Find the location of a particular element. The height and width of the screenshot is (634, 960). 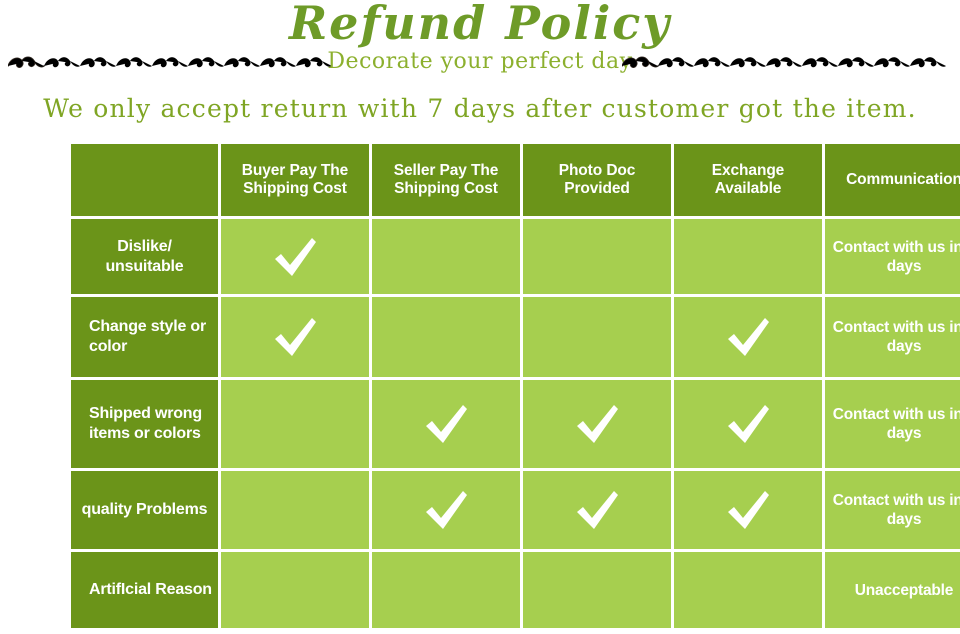

cell-quality-seller-pay is located at coordinates (446, 510).